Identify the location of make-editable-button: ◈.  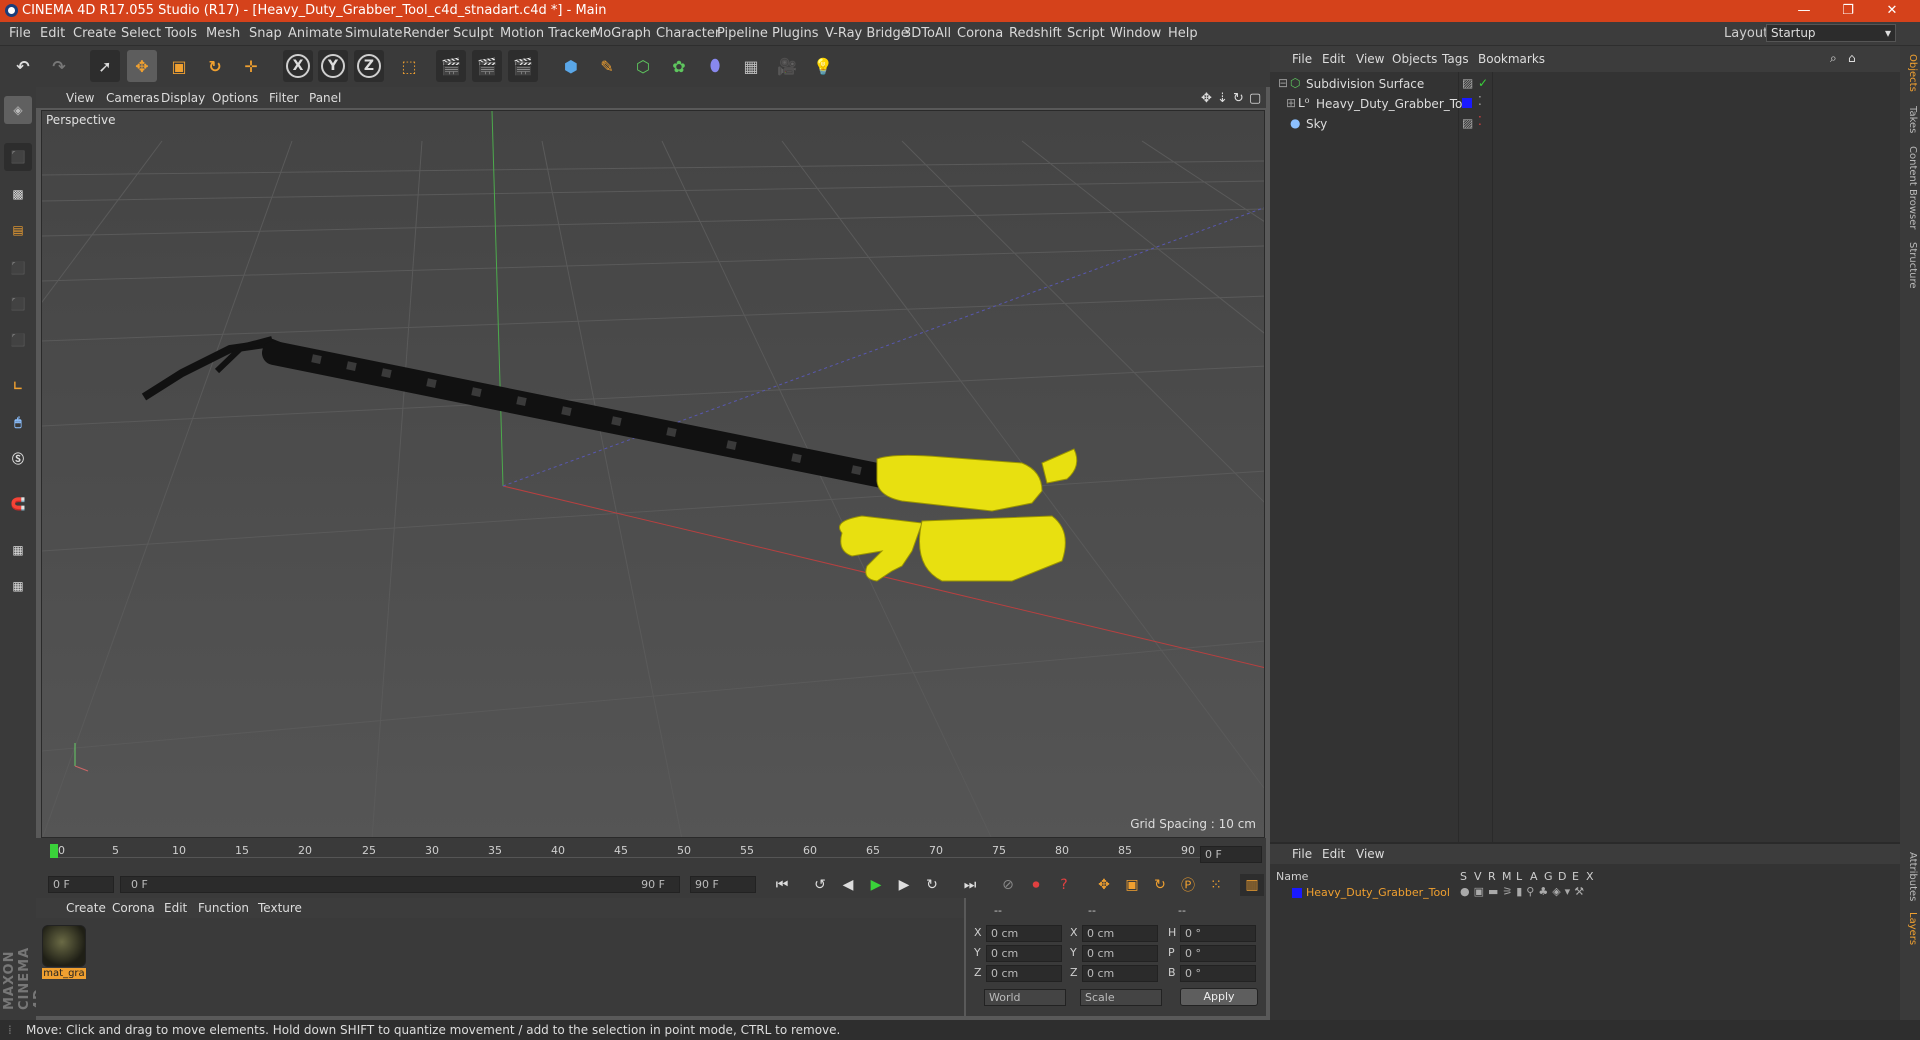
(18, 110).